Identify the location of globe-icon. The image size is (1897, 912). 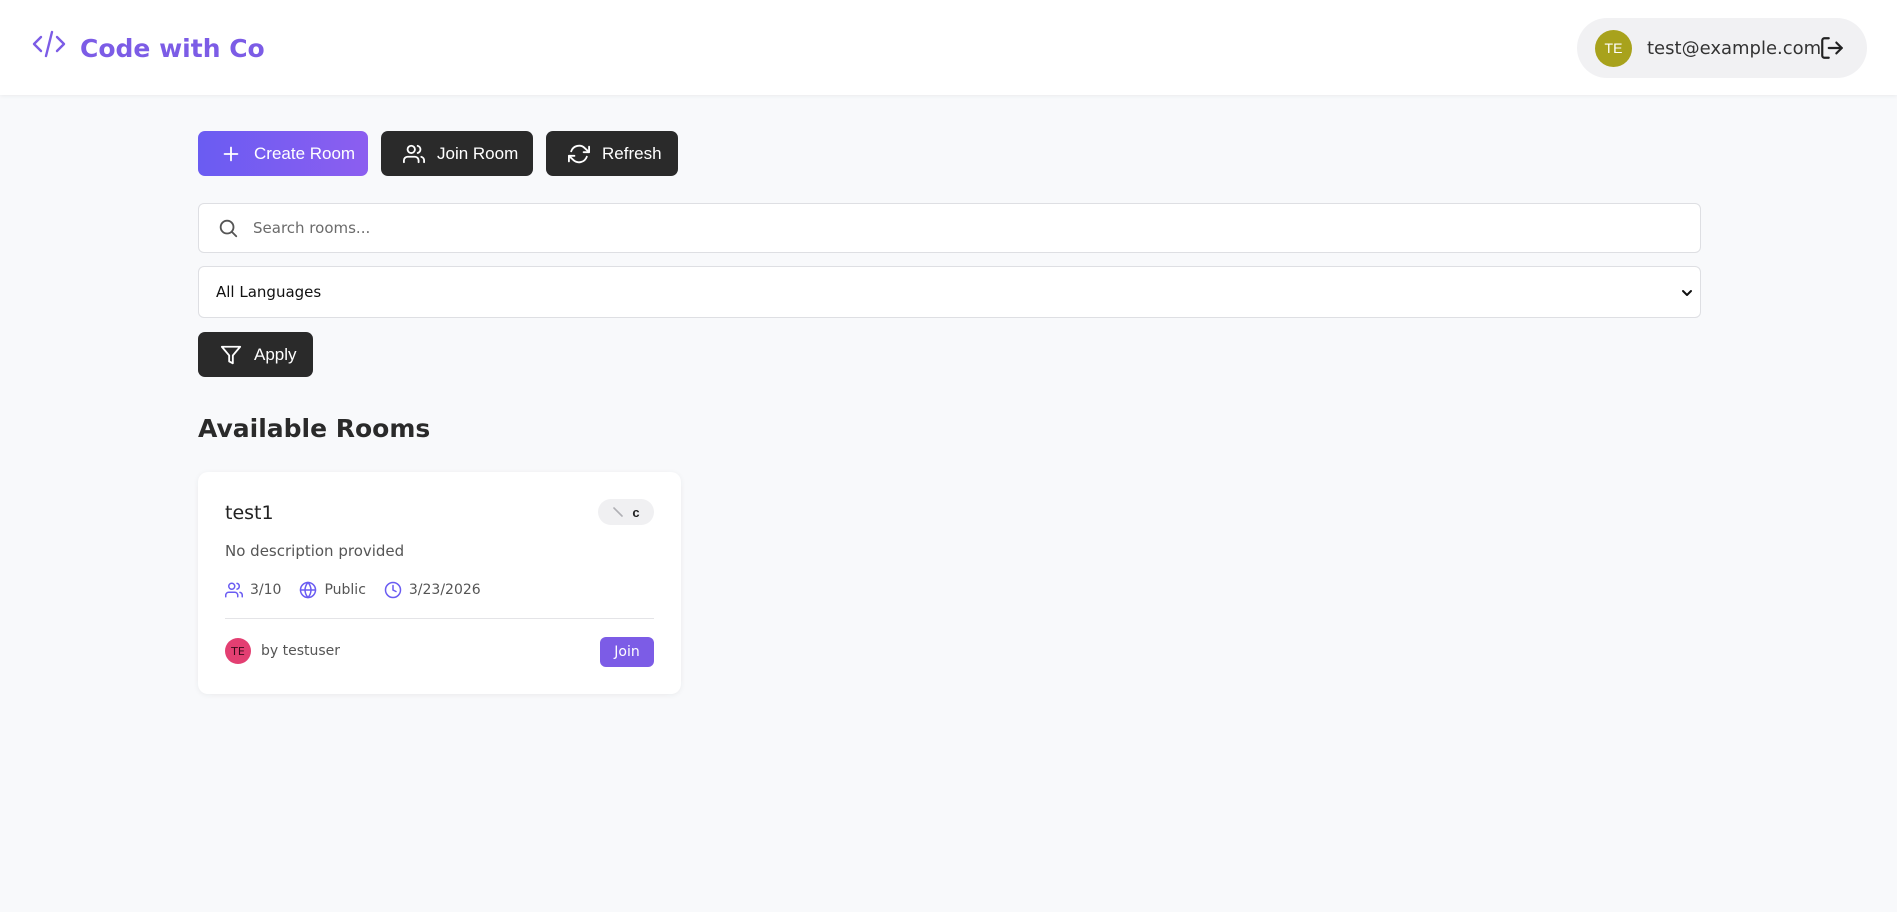
(308, 590).